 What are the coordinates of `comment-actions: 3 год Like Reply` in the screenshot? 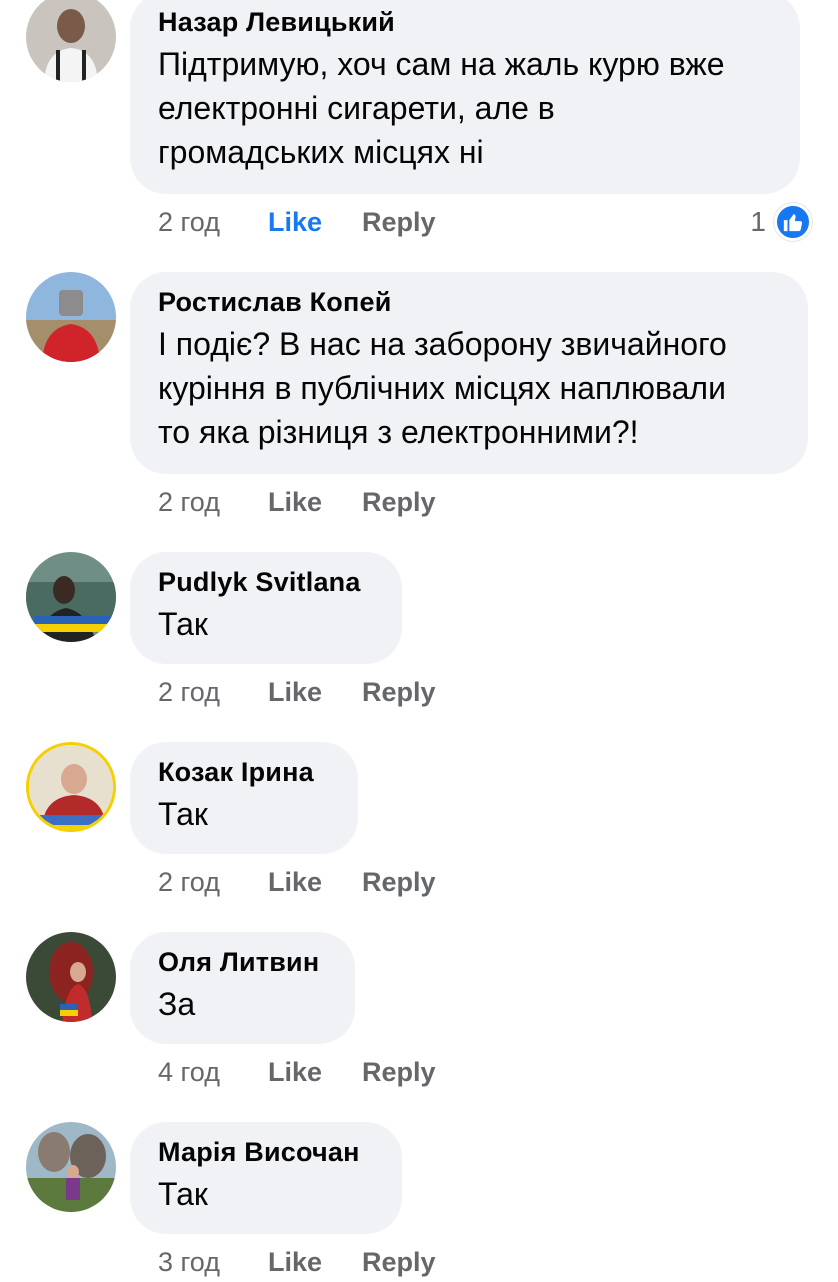 It's located at (297, 1262).